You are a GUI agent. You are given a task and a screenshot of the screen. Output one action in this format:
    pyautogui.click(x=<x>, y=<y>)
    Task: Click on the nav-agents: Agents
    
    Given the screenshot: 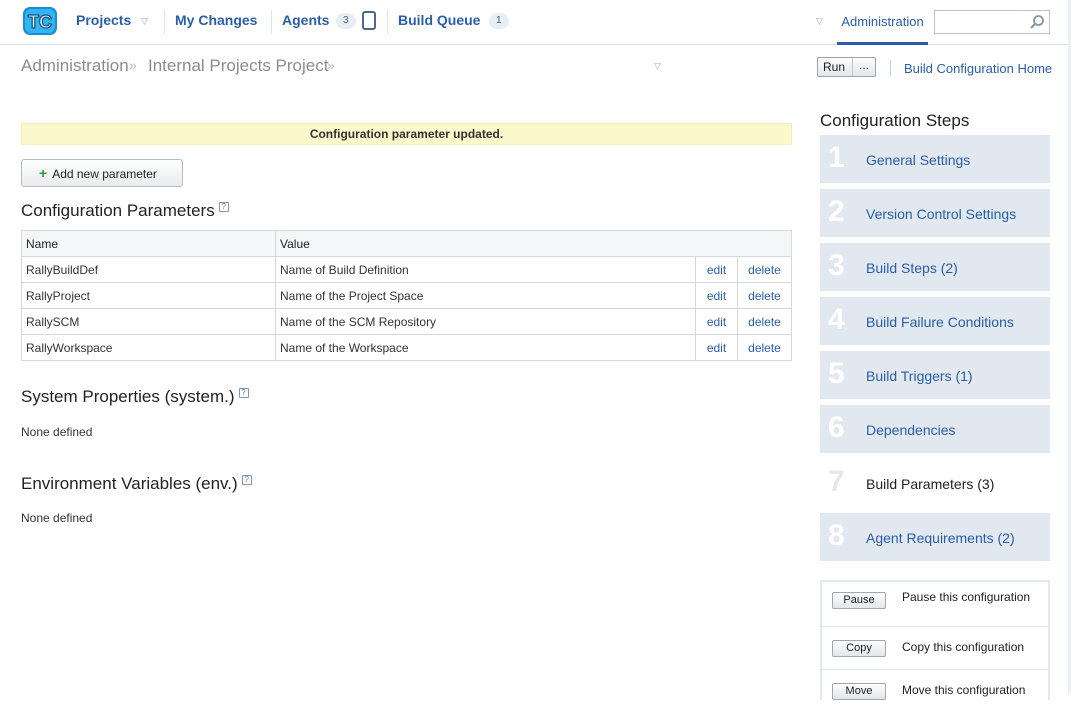 What is the action you would take?
    pyautogui.click(x=305, y=20)
    